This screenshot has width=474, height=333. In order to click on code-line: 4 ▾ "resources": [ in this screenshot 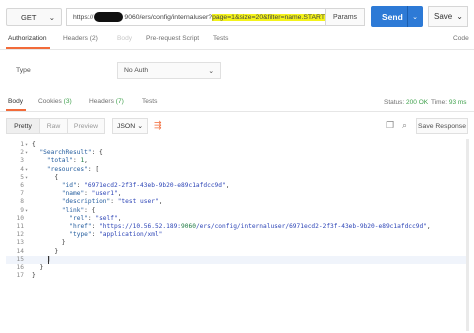, I will do `click(237, 170)`.